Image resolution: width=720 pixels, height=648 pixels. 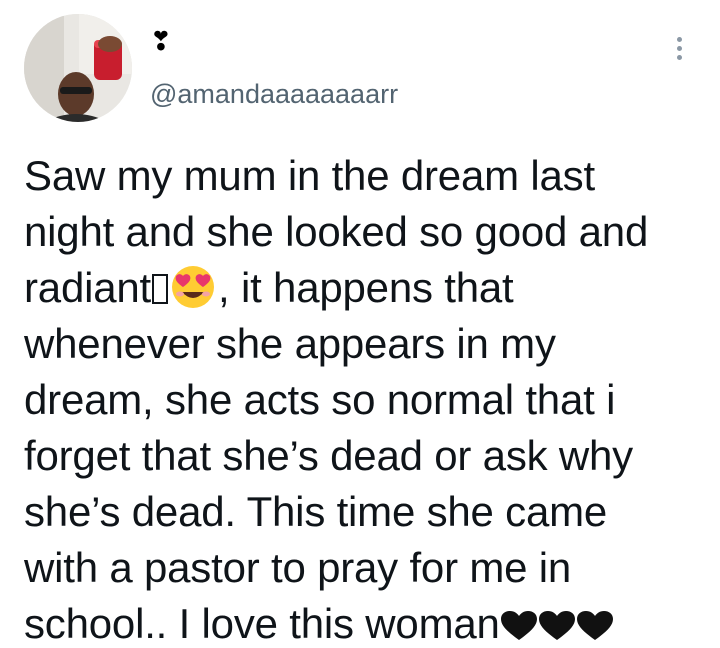 What do you see at coordinates (262, 623) in the screenshot?
I see `tweet-line-text: school.. I love this woman` at bounding box center [262, 623].